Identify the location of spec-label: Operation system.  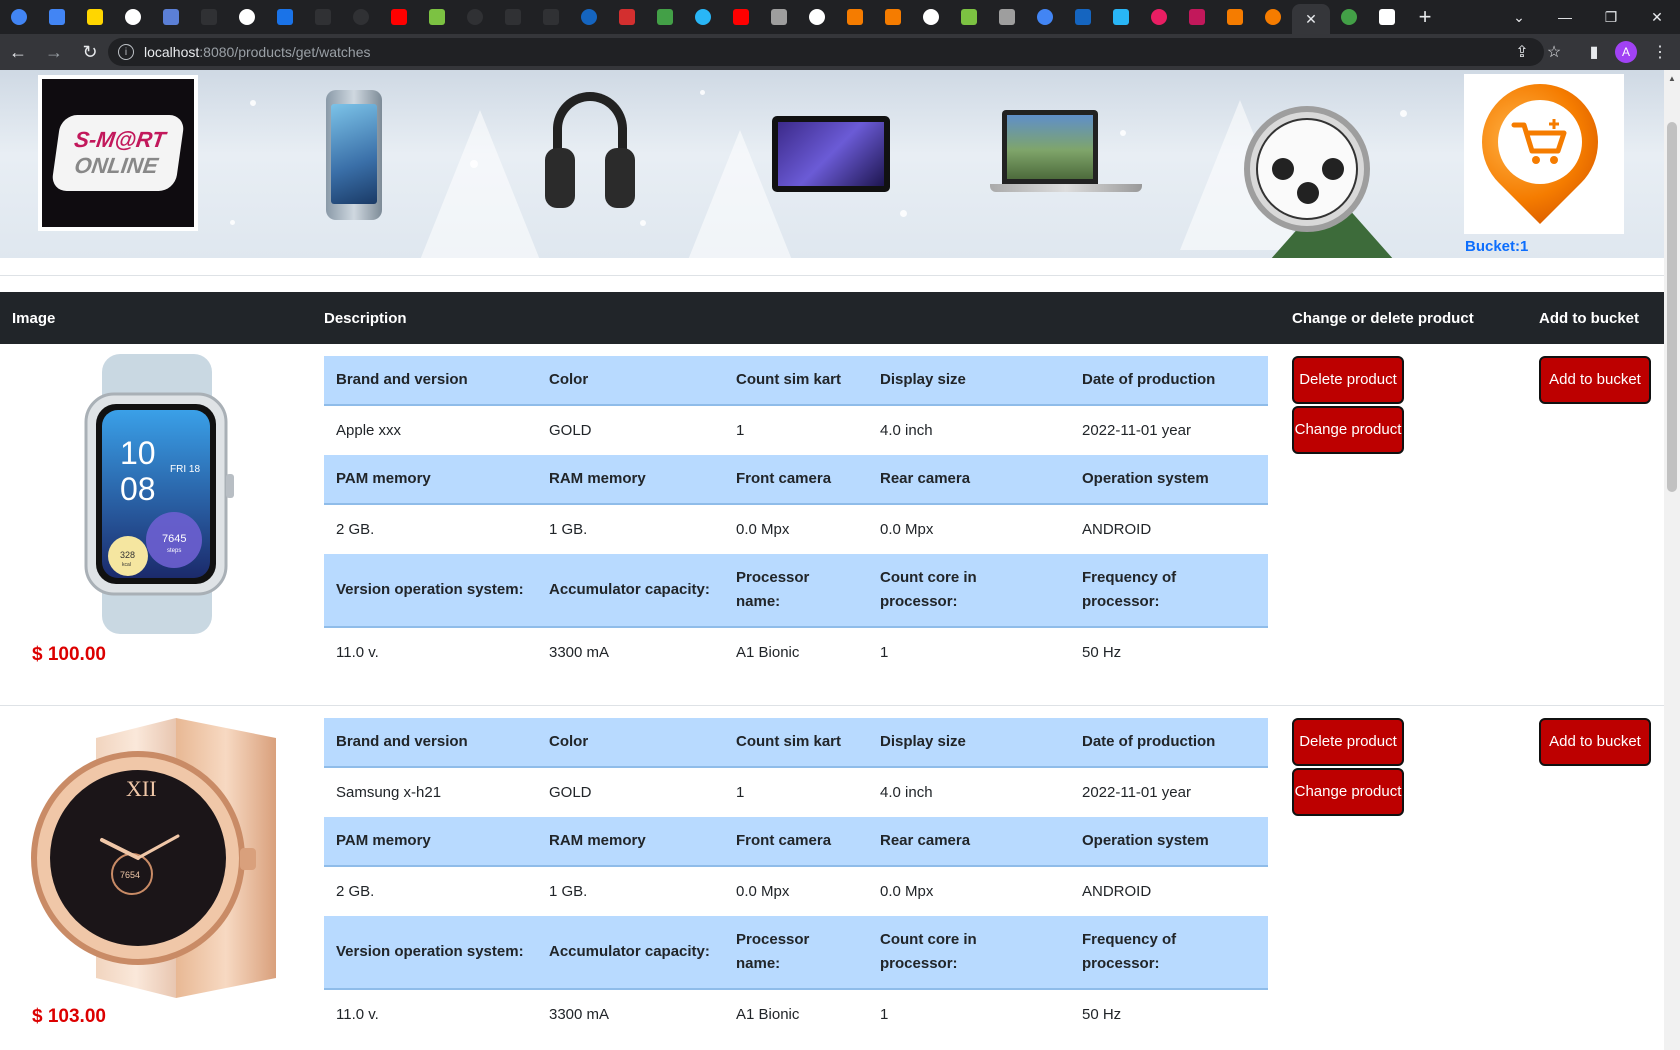
(1145, 478).